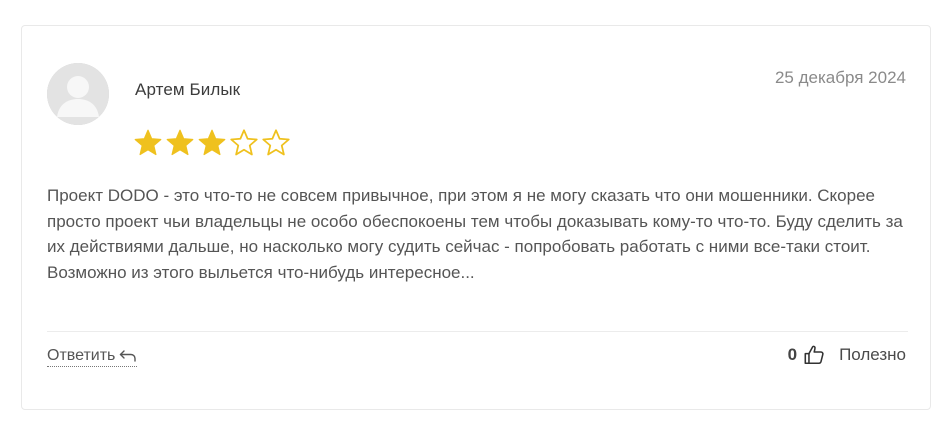 The height and width of the screenshot is (436, 940). What do you see at coordinates (840, 77) in the screenshot?
I see `review-date: 25 декабря 2024` at bounding box center [840, 77].